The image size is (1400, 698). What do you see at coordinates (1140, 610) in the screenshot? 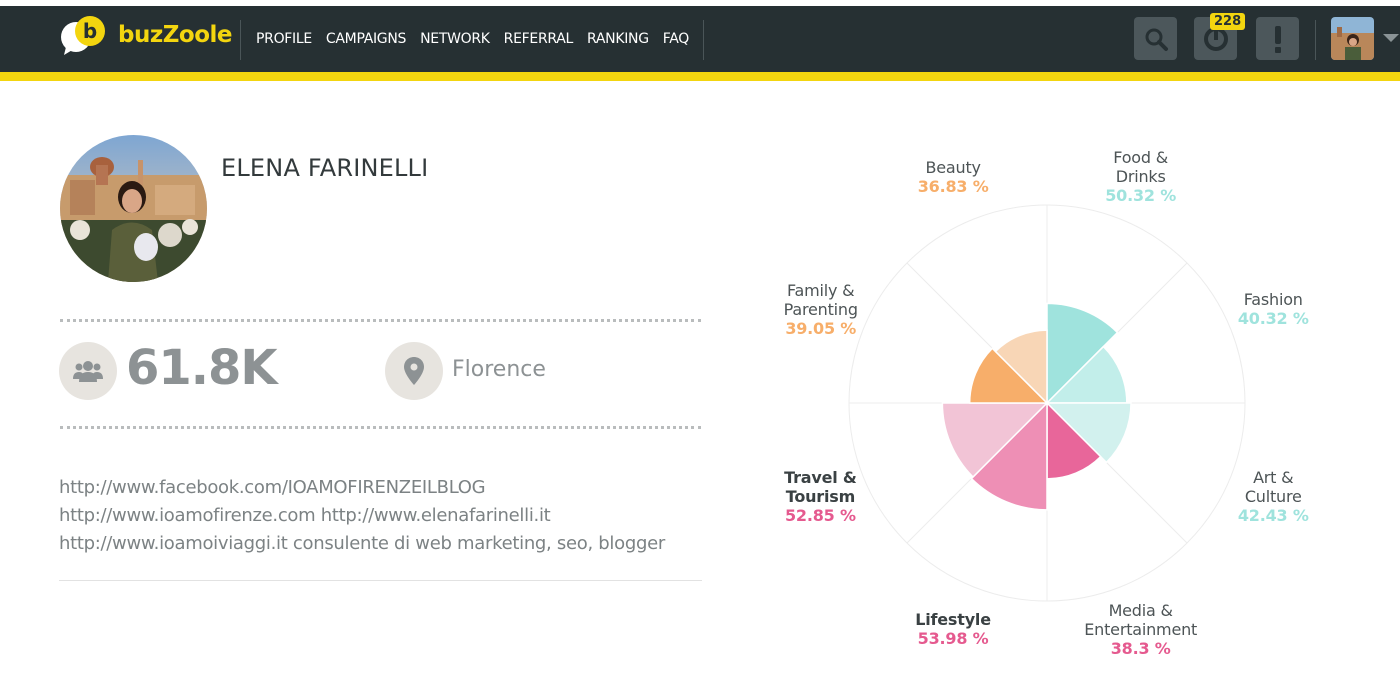
I see `chart-label-name: Media &` at bounding box center [1140, 610].